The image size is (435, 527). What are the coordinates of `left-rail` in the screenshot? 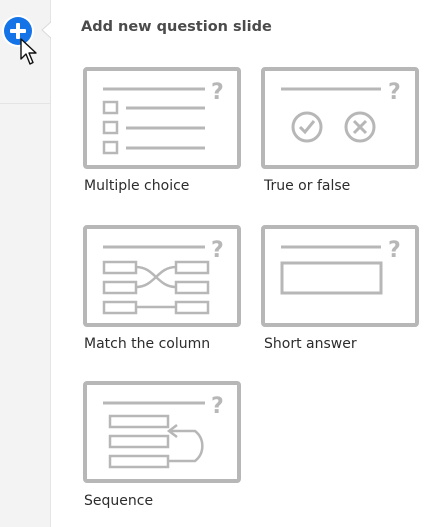 It's located at (25, 263).